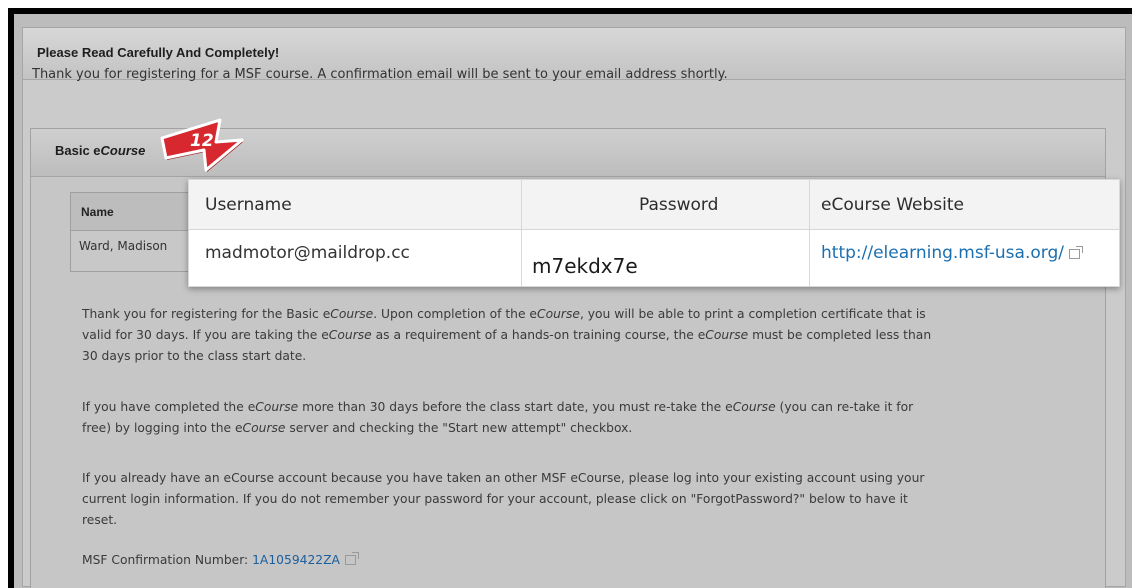 The image size is (1132, 588). I want to click on confirmation-number-row: MSF Confirmation Number: 1A1059422ZA, so click(220, 559).